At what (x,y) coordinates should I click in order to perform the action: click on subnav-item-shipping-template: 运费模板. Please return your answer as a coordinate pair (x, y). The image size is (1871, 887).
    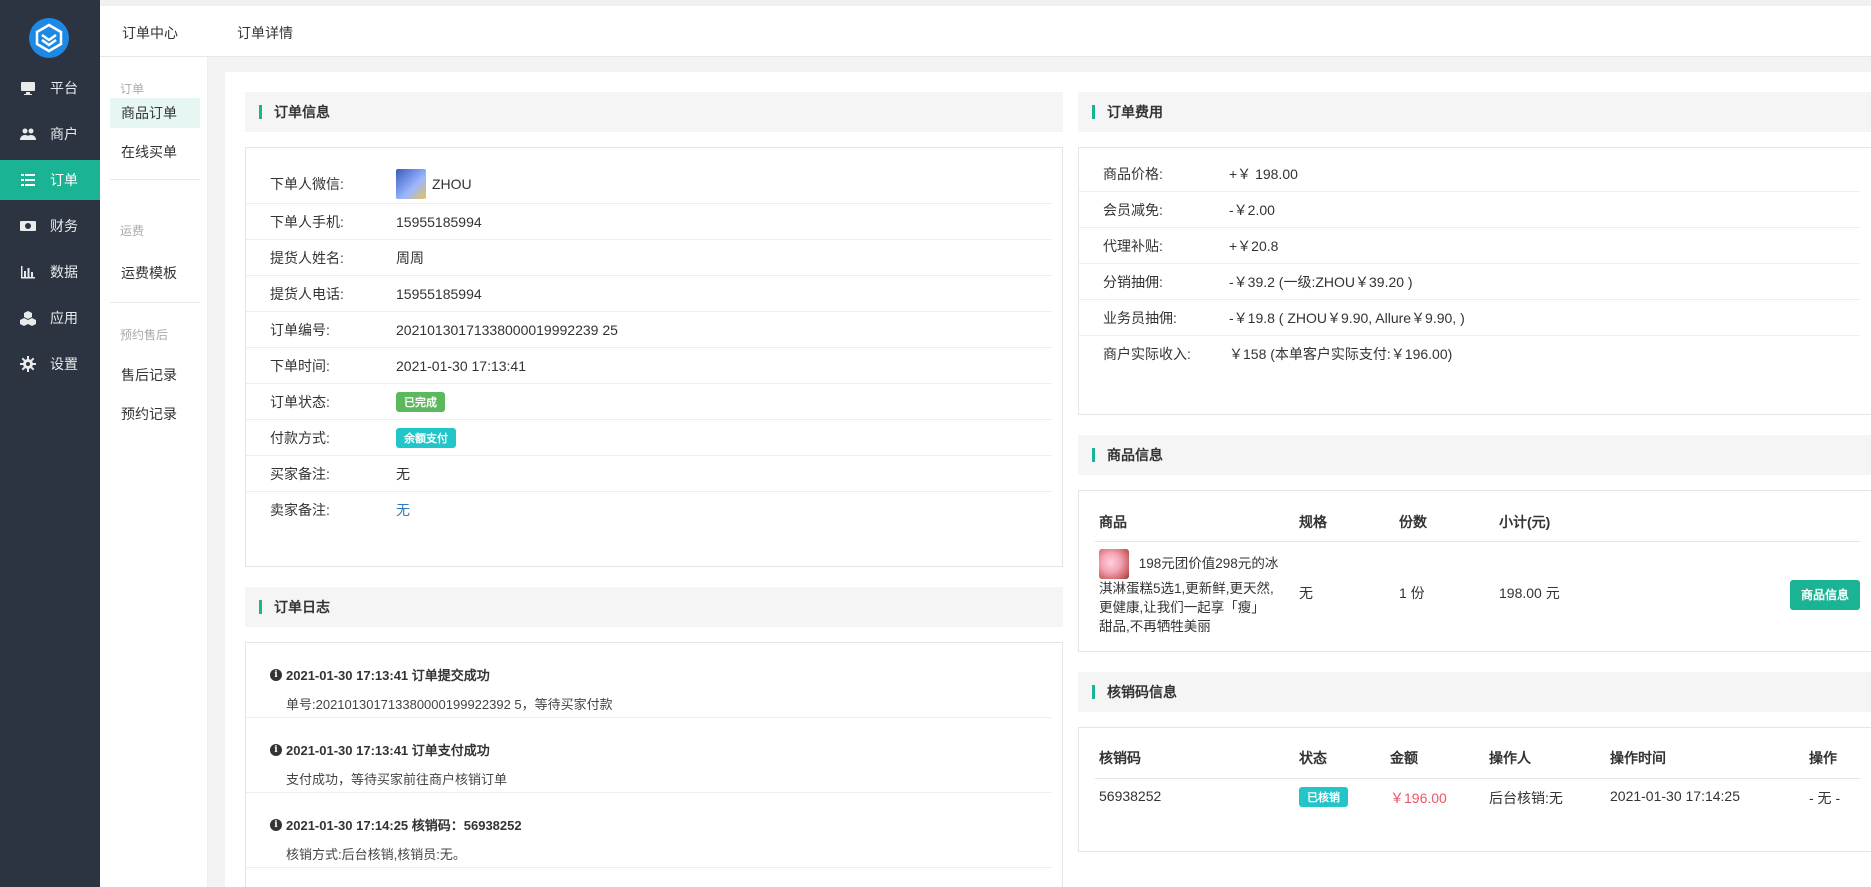
    Looking at the image, I should click on (155, 273).